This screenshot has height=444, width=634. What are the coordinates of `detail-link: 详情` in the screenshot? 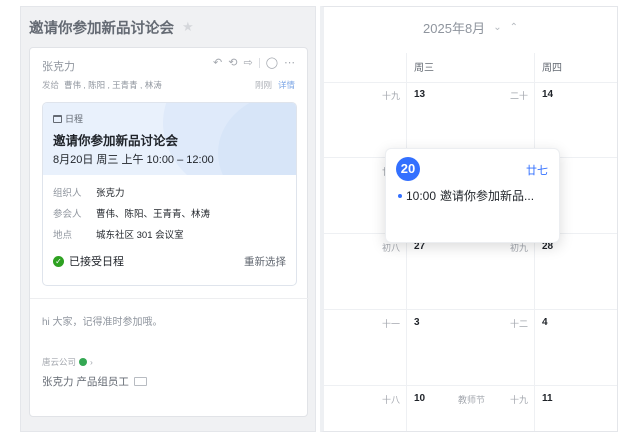 It's located at (286, 85).